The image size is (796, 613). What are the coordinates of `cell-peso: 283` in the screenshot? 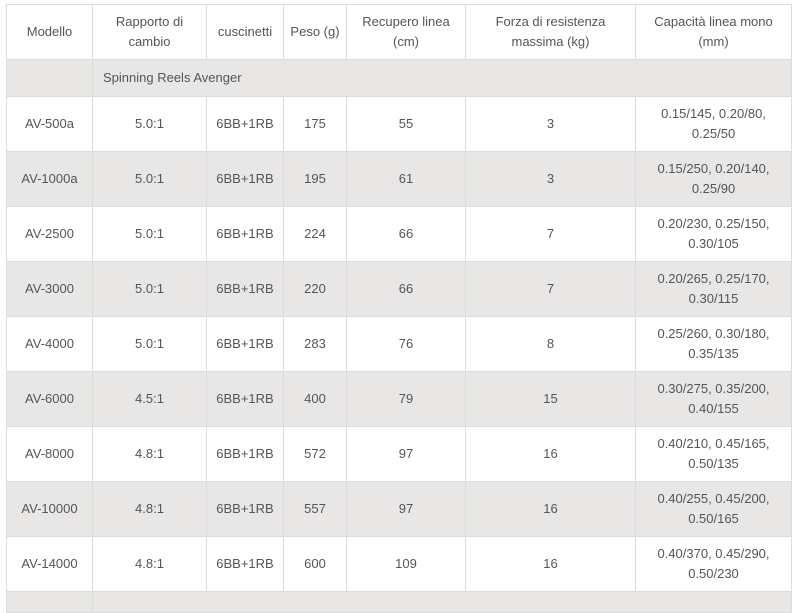 It's located at (315, 344).